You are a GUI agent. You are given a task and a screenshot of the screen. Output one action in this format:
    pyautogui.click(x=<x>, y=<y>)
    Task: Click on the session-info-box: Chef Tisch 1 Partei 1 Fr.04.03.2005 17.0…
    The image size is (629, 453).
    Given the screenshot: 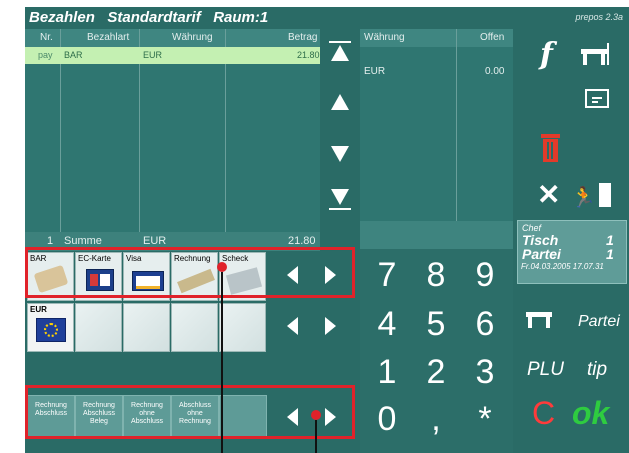 What is the action you would take?
    pyautogui.click(x=572, y=252)
    